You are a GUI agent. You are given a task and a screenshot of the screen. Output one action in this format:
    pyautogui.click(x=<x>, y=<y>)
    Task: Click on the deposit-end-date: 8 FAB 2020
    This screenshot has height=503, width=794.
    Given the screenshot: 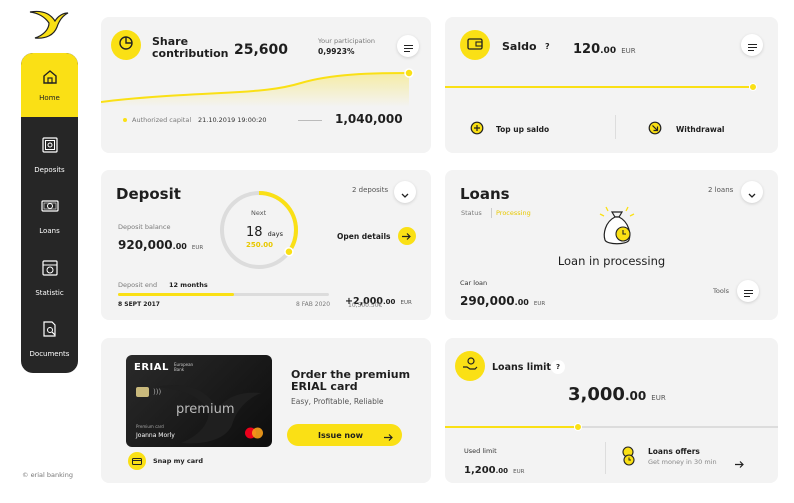 What is the action you would take?
    pyautogui.click(x=313, y=304)
    